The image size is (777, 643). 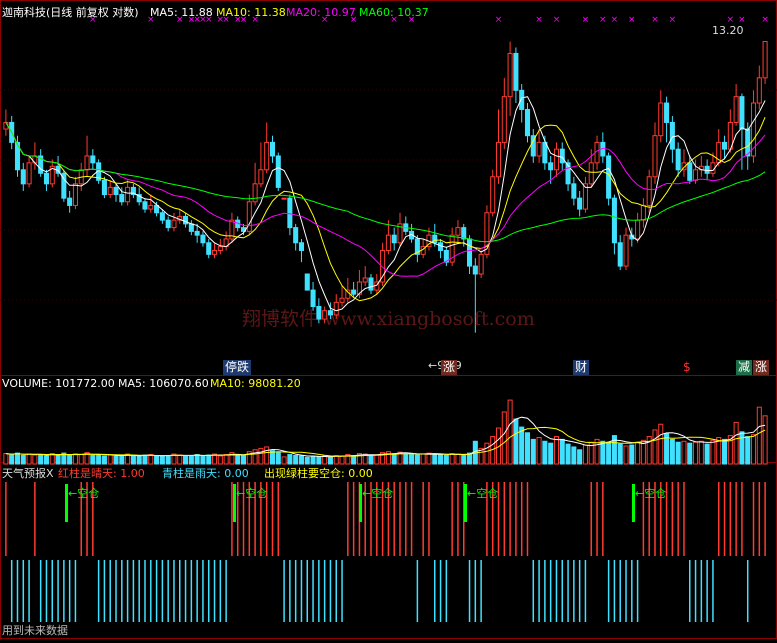 What do you see at coordinates (385, 432) in the screenshot?
I see `volume-plot` at bounding box center [385, 432].